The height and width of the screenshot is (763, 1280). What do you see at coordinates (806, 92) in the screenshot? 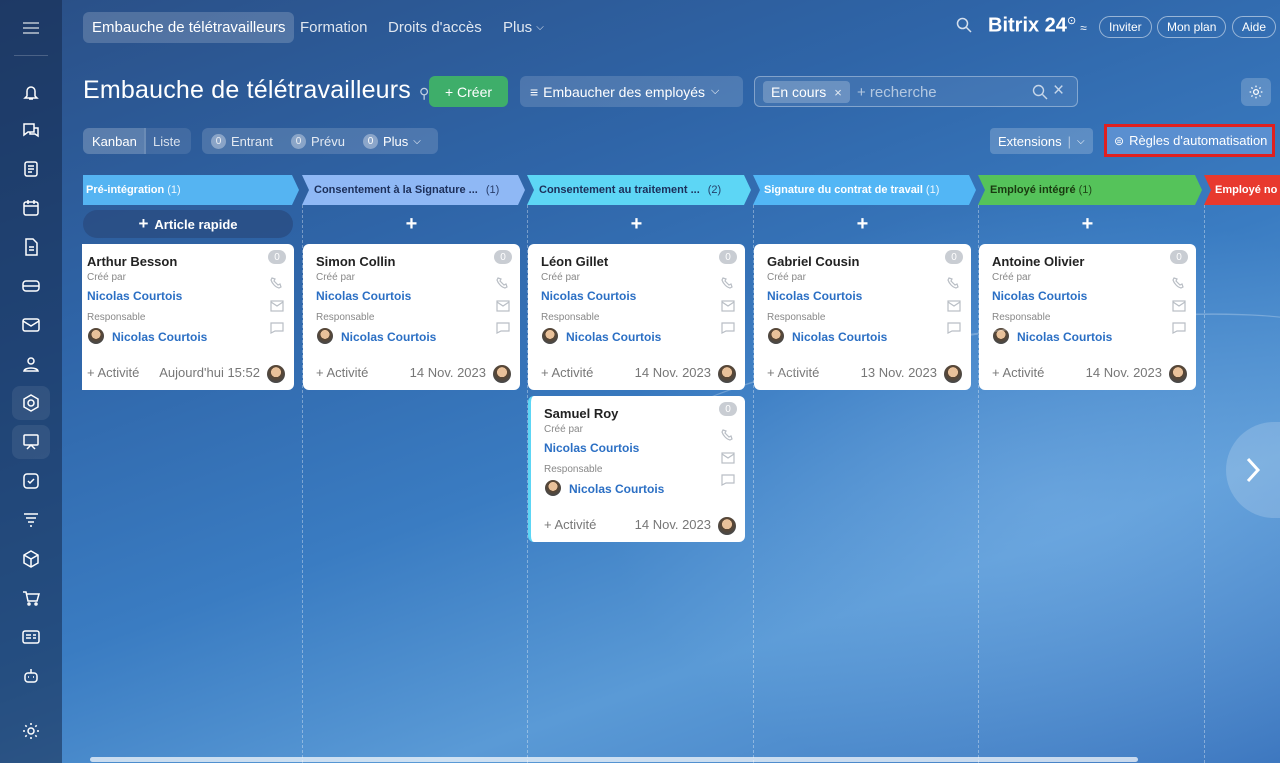
I see `filter-chip: En cours ×` at bounding box center [806, 92].